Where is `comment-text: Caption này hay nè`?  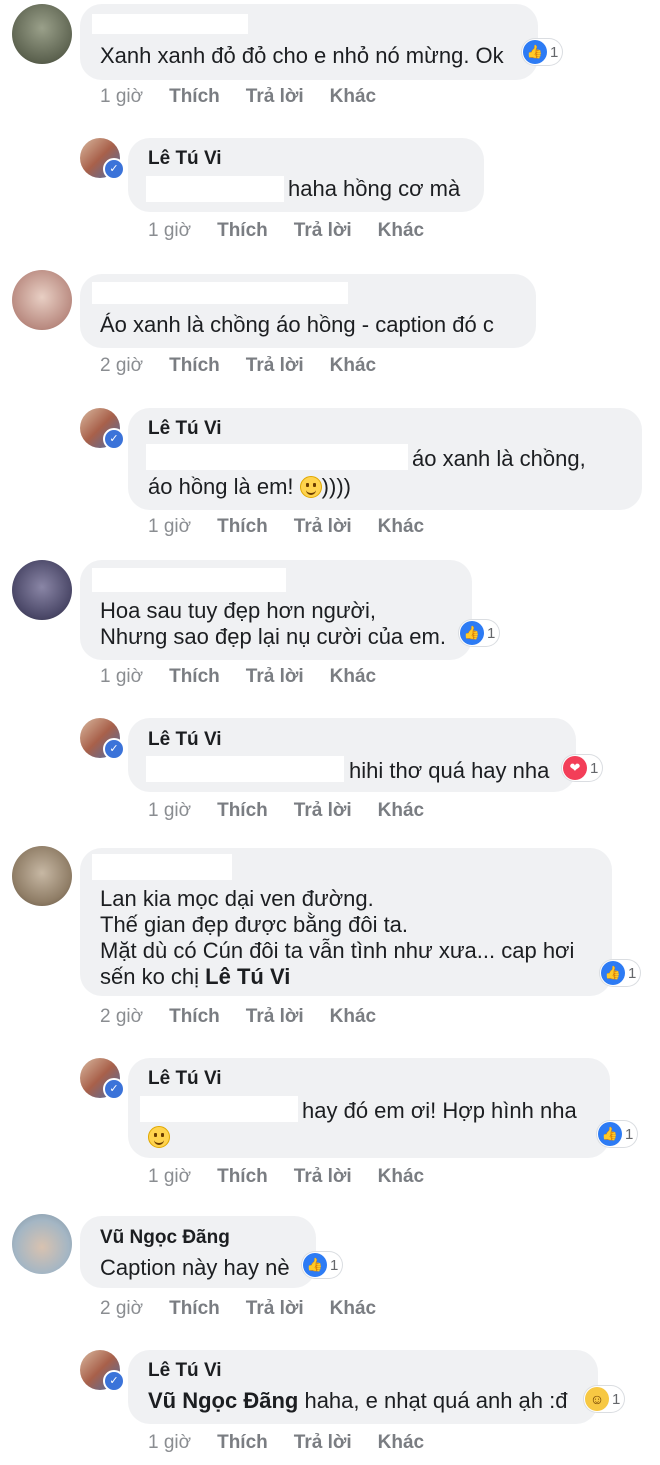
comment-text: Caption này hay nè is located at coordinates (195, 1267).